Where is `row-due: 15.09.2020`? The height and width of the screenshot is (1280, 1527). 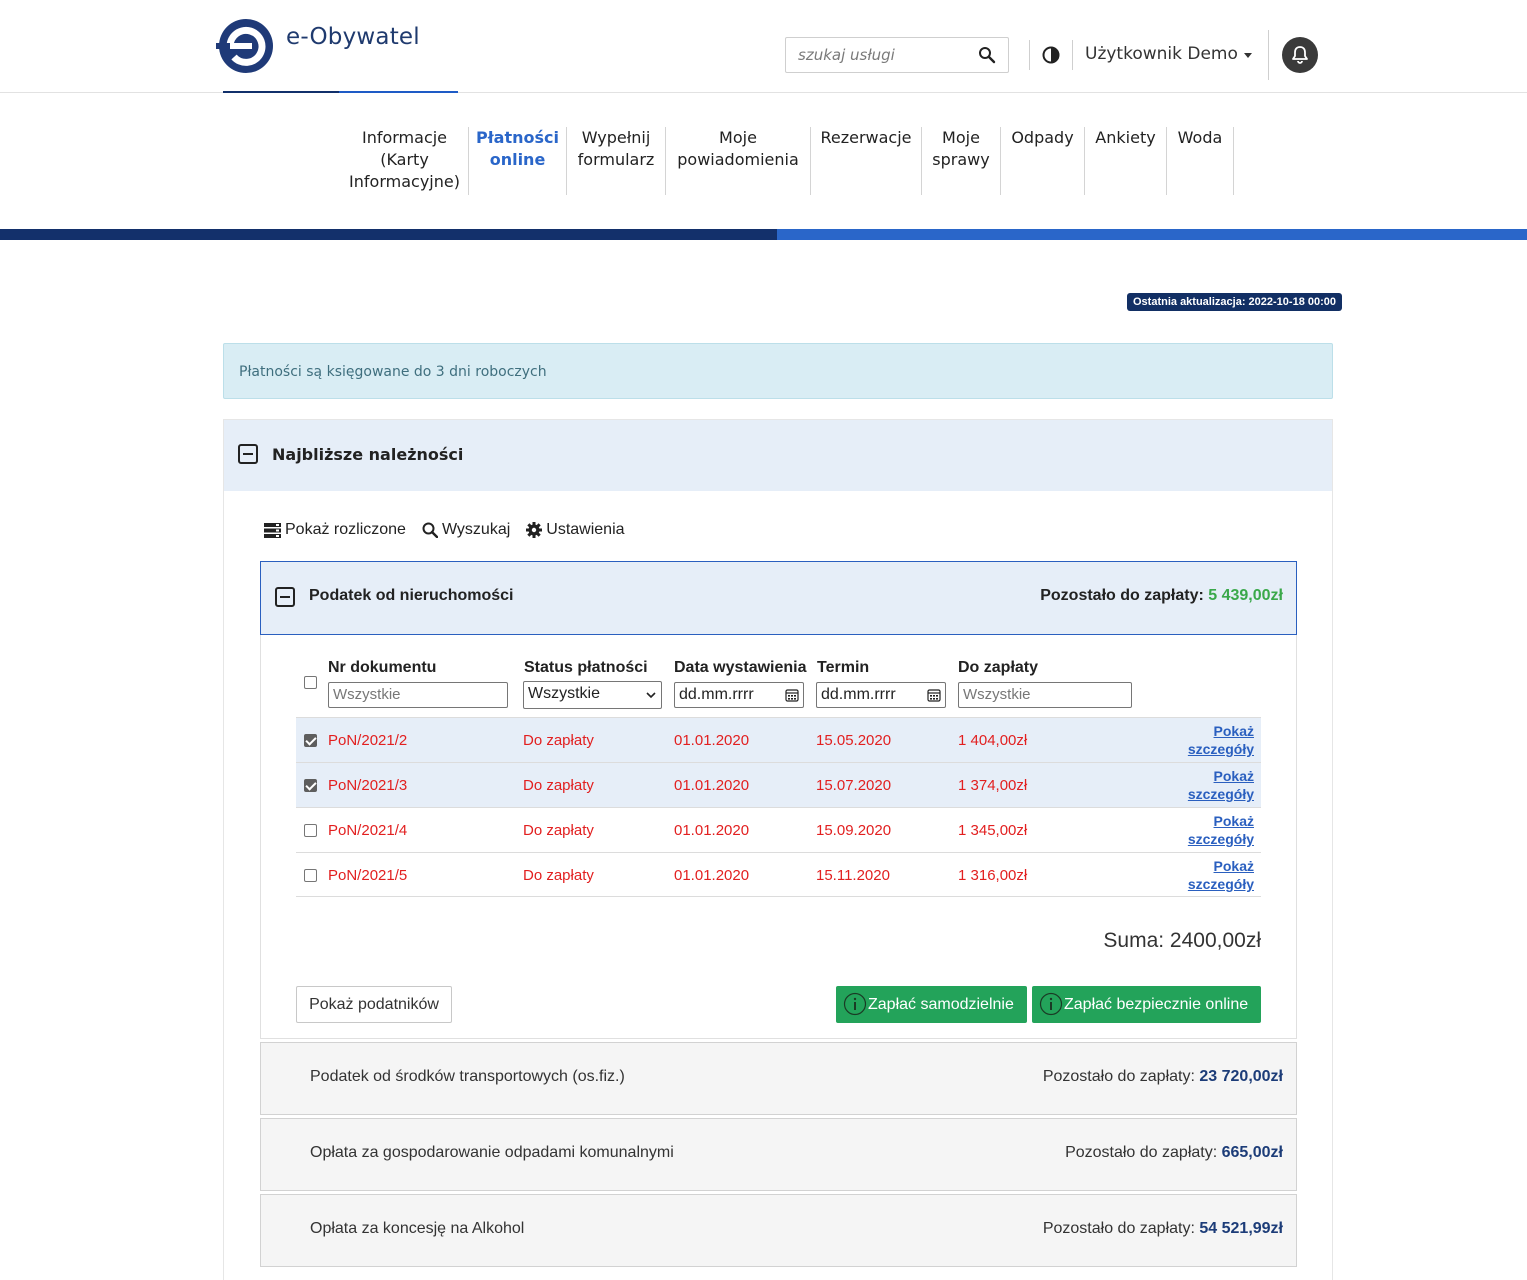
row-due: 15.09.2020 is located at coordinates (854, 830).